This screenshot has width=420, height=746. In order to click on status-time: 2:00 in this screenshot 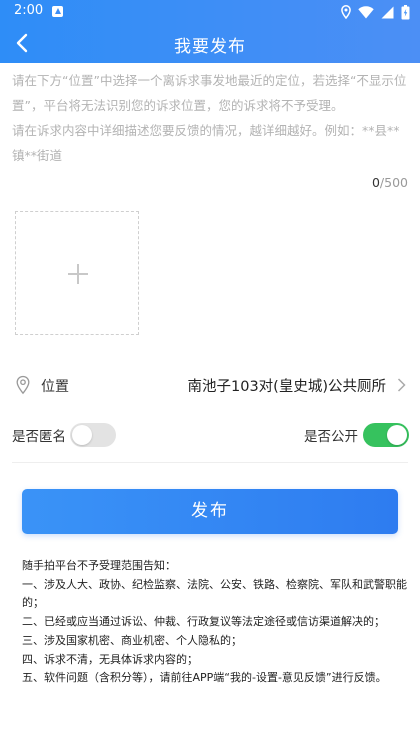, I will do `click(29, 10)`.